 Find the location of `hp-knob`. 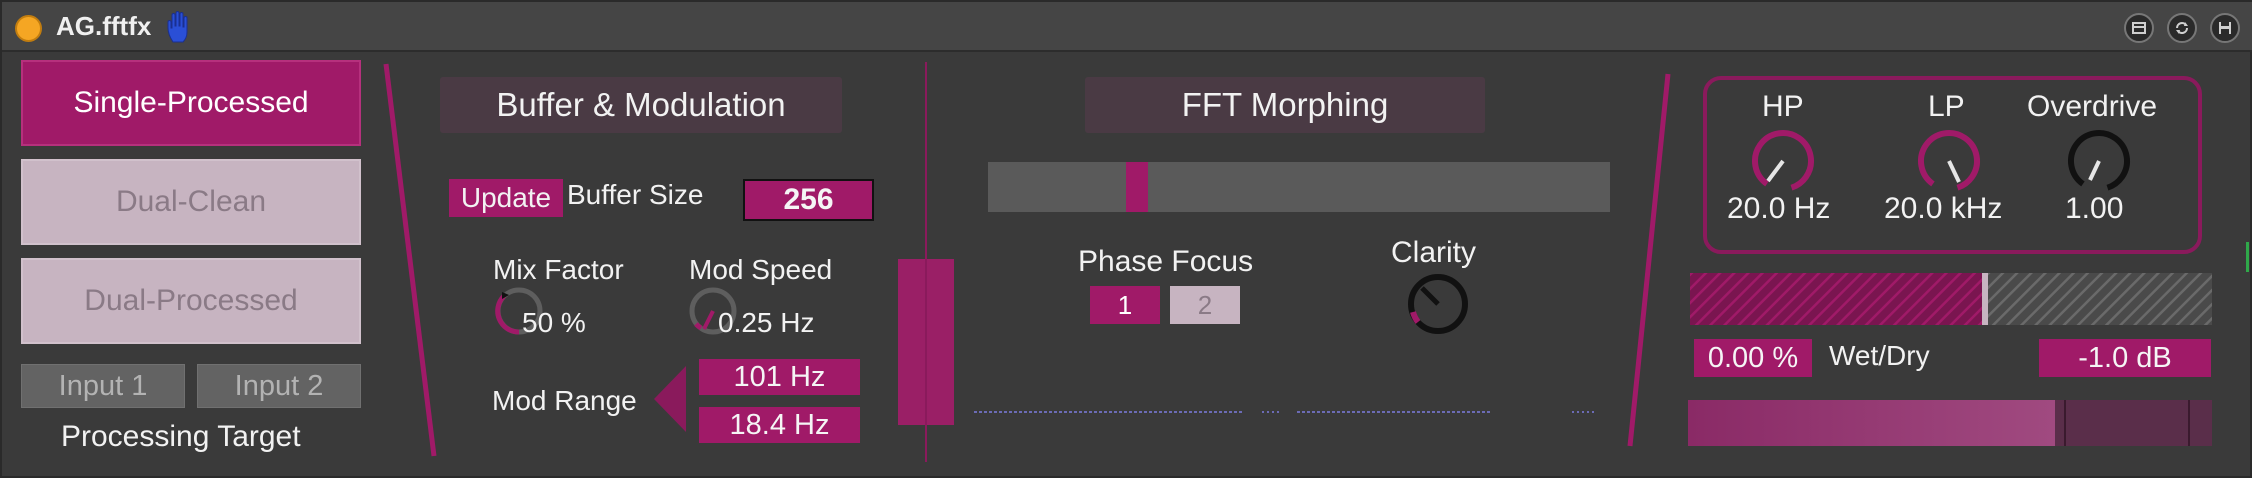

hp-knob is located at coordinates (1783, 161).